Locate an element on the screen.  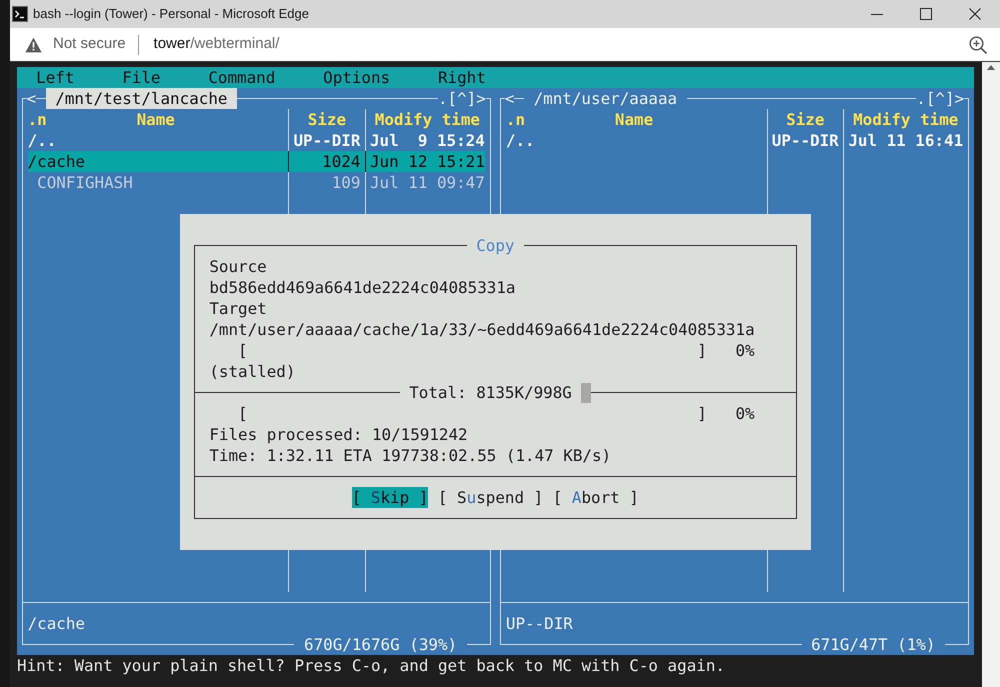
close-icon is located at coordinates (974, 14).